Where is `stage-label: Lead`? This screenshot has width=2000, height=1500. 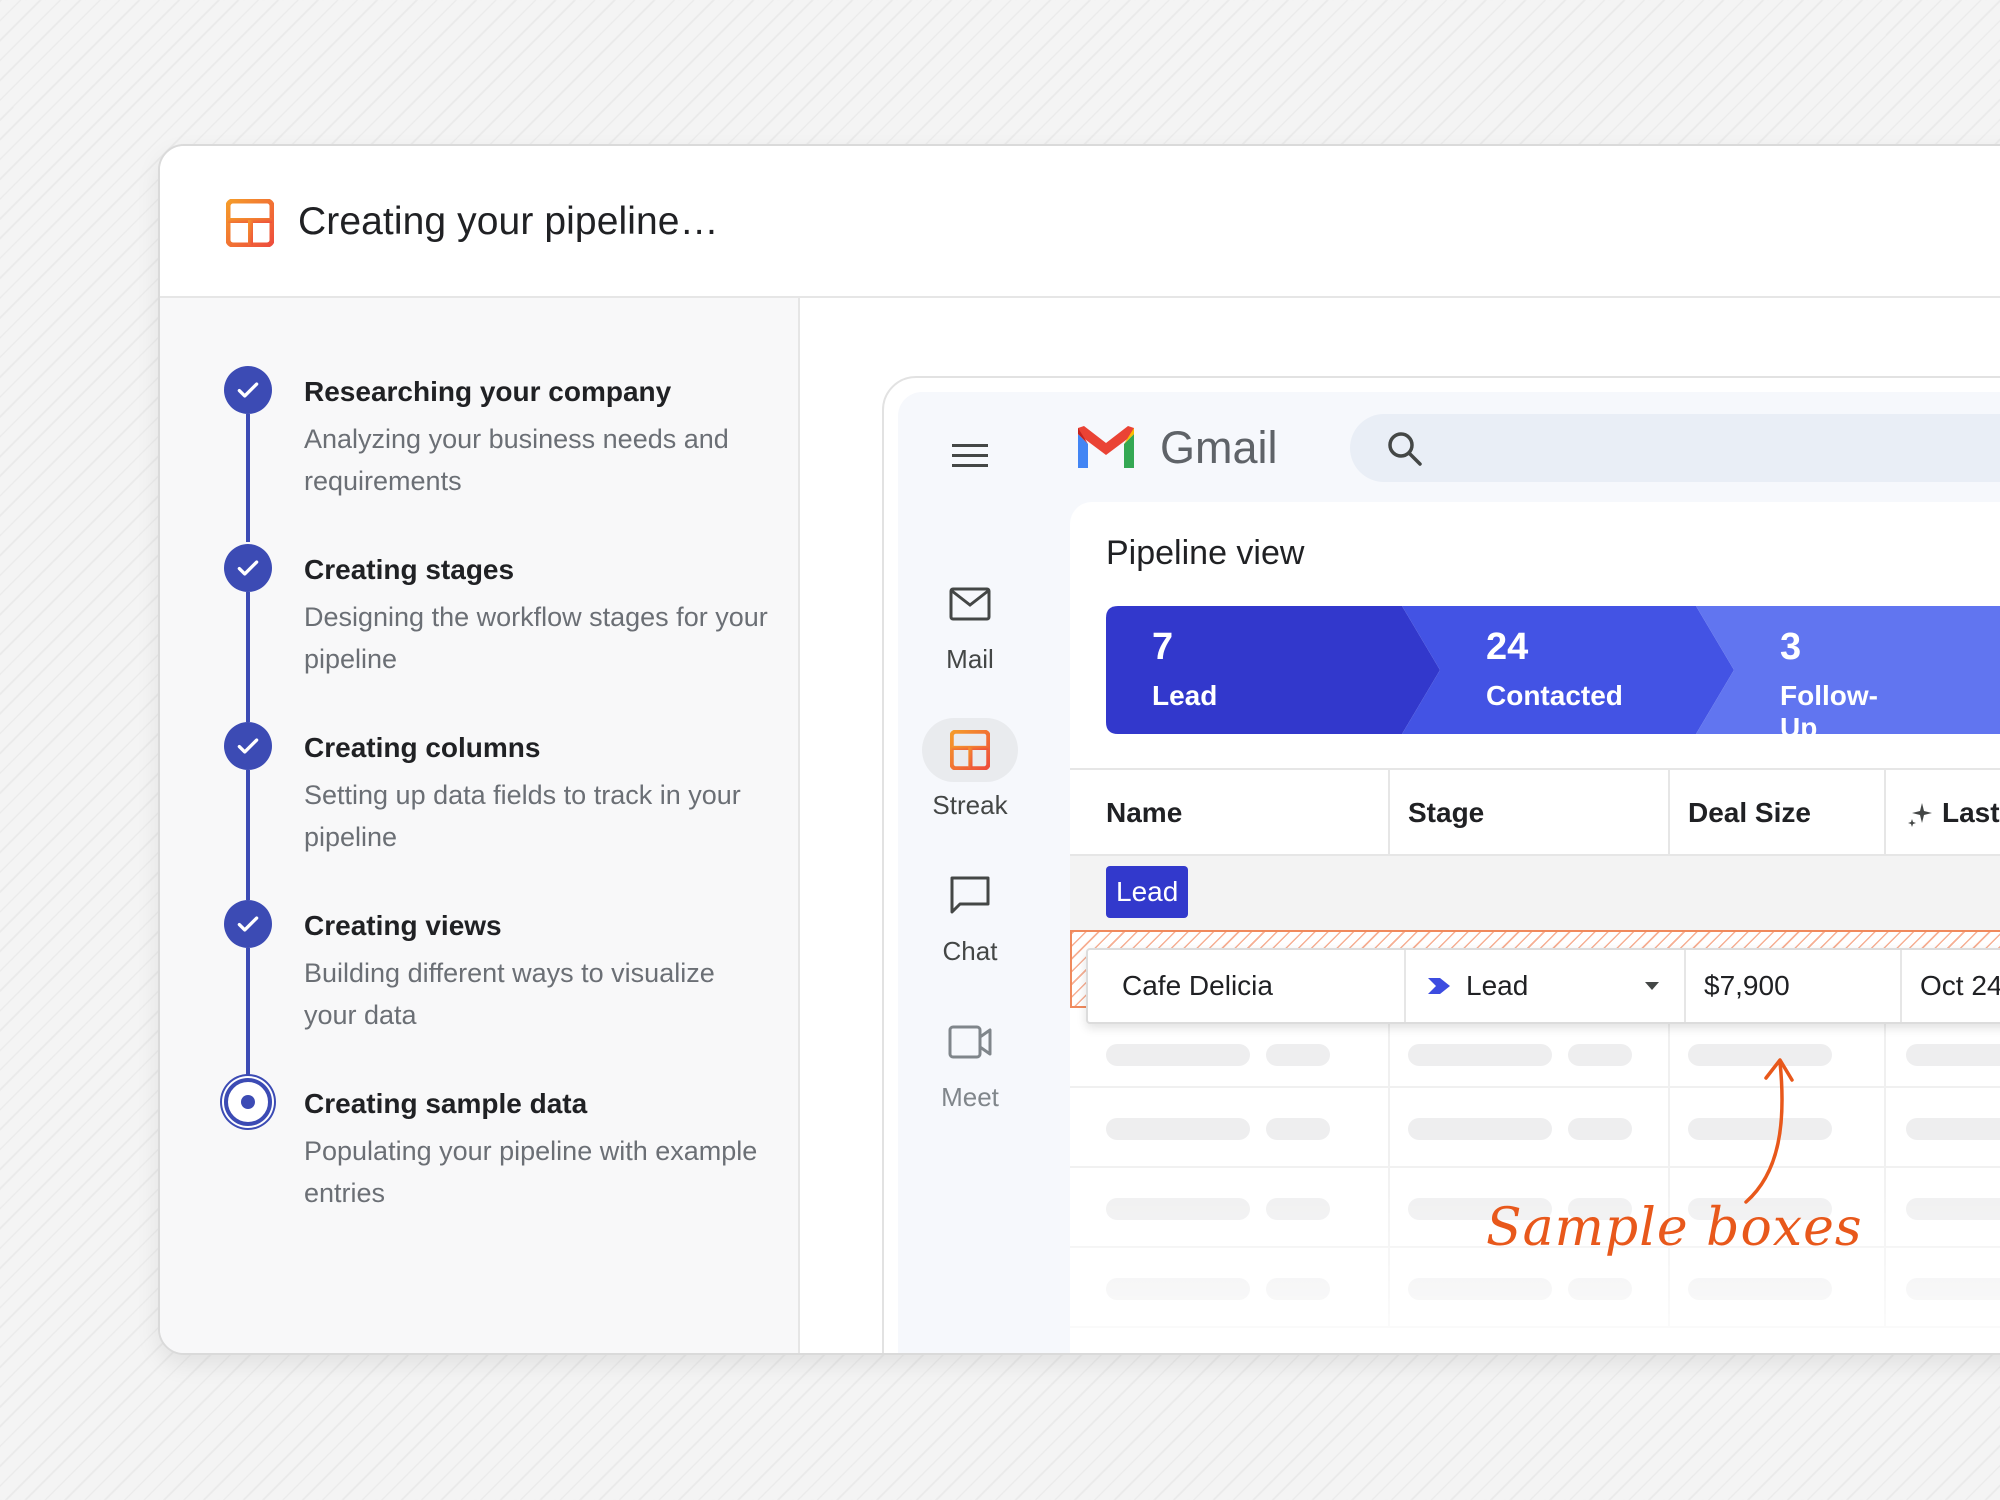
stage-label: Lead is located at coordinates (1185, 695).